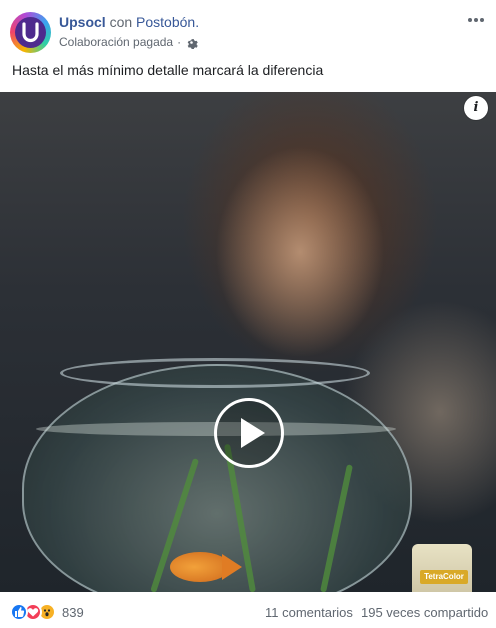  What do you see at coordinates (253, 433) in the screenshot?
I see `play-icon` at bounding box center [253, 433].